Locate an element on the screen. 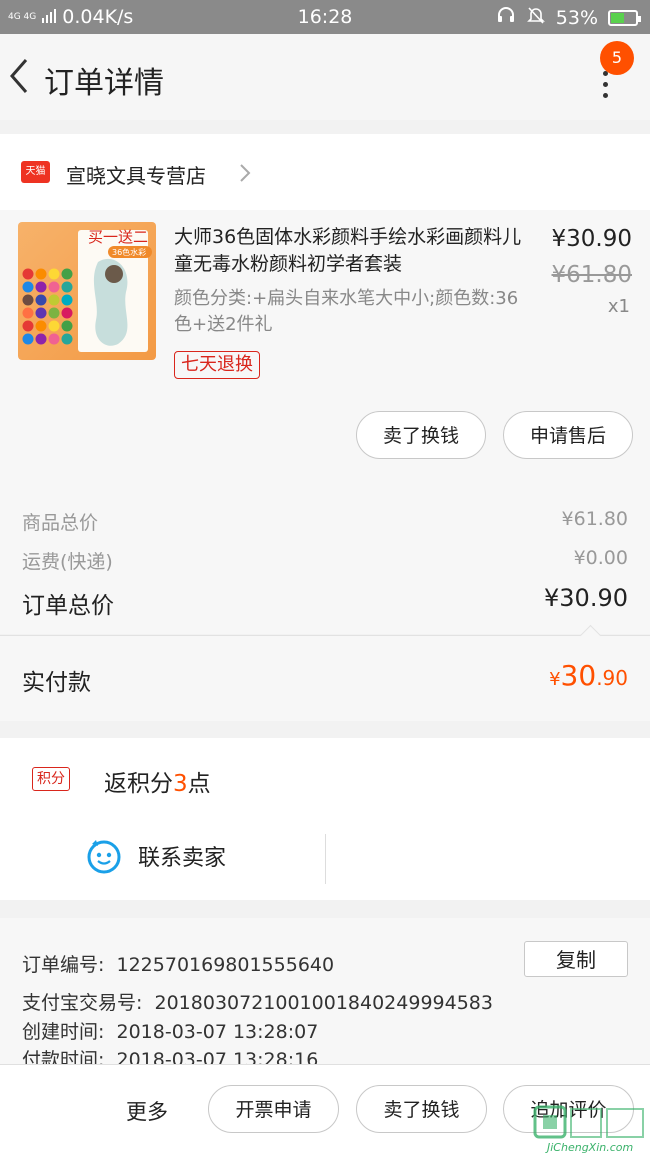 This screenshot has height=1155, width=650. product-image: 买一送二 36色水彩 is located at coordinates (87, 291).